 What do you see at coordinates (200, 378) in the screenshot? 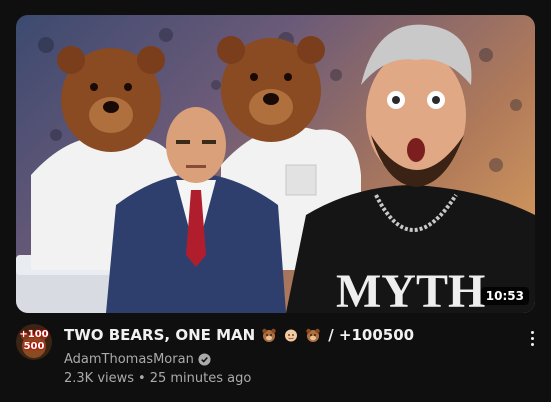
I see `publish-time: 25 minutes ago` at bounding box center [200, 378].